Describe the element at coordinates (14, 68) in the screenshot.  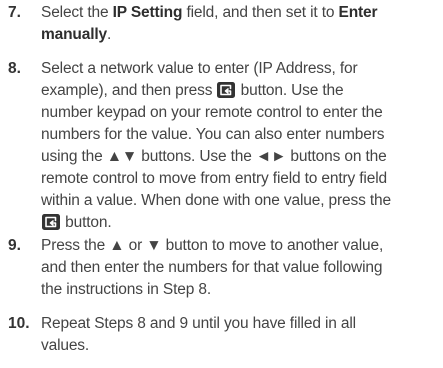
I see `step-number: 8.` at that location.